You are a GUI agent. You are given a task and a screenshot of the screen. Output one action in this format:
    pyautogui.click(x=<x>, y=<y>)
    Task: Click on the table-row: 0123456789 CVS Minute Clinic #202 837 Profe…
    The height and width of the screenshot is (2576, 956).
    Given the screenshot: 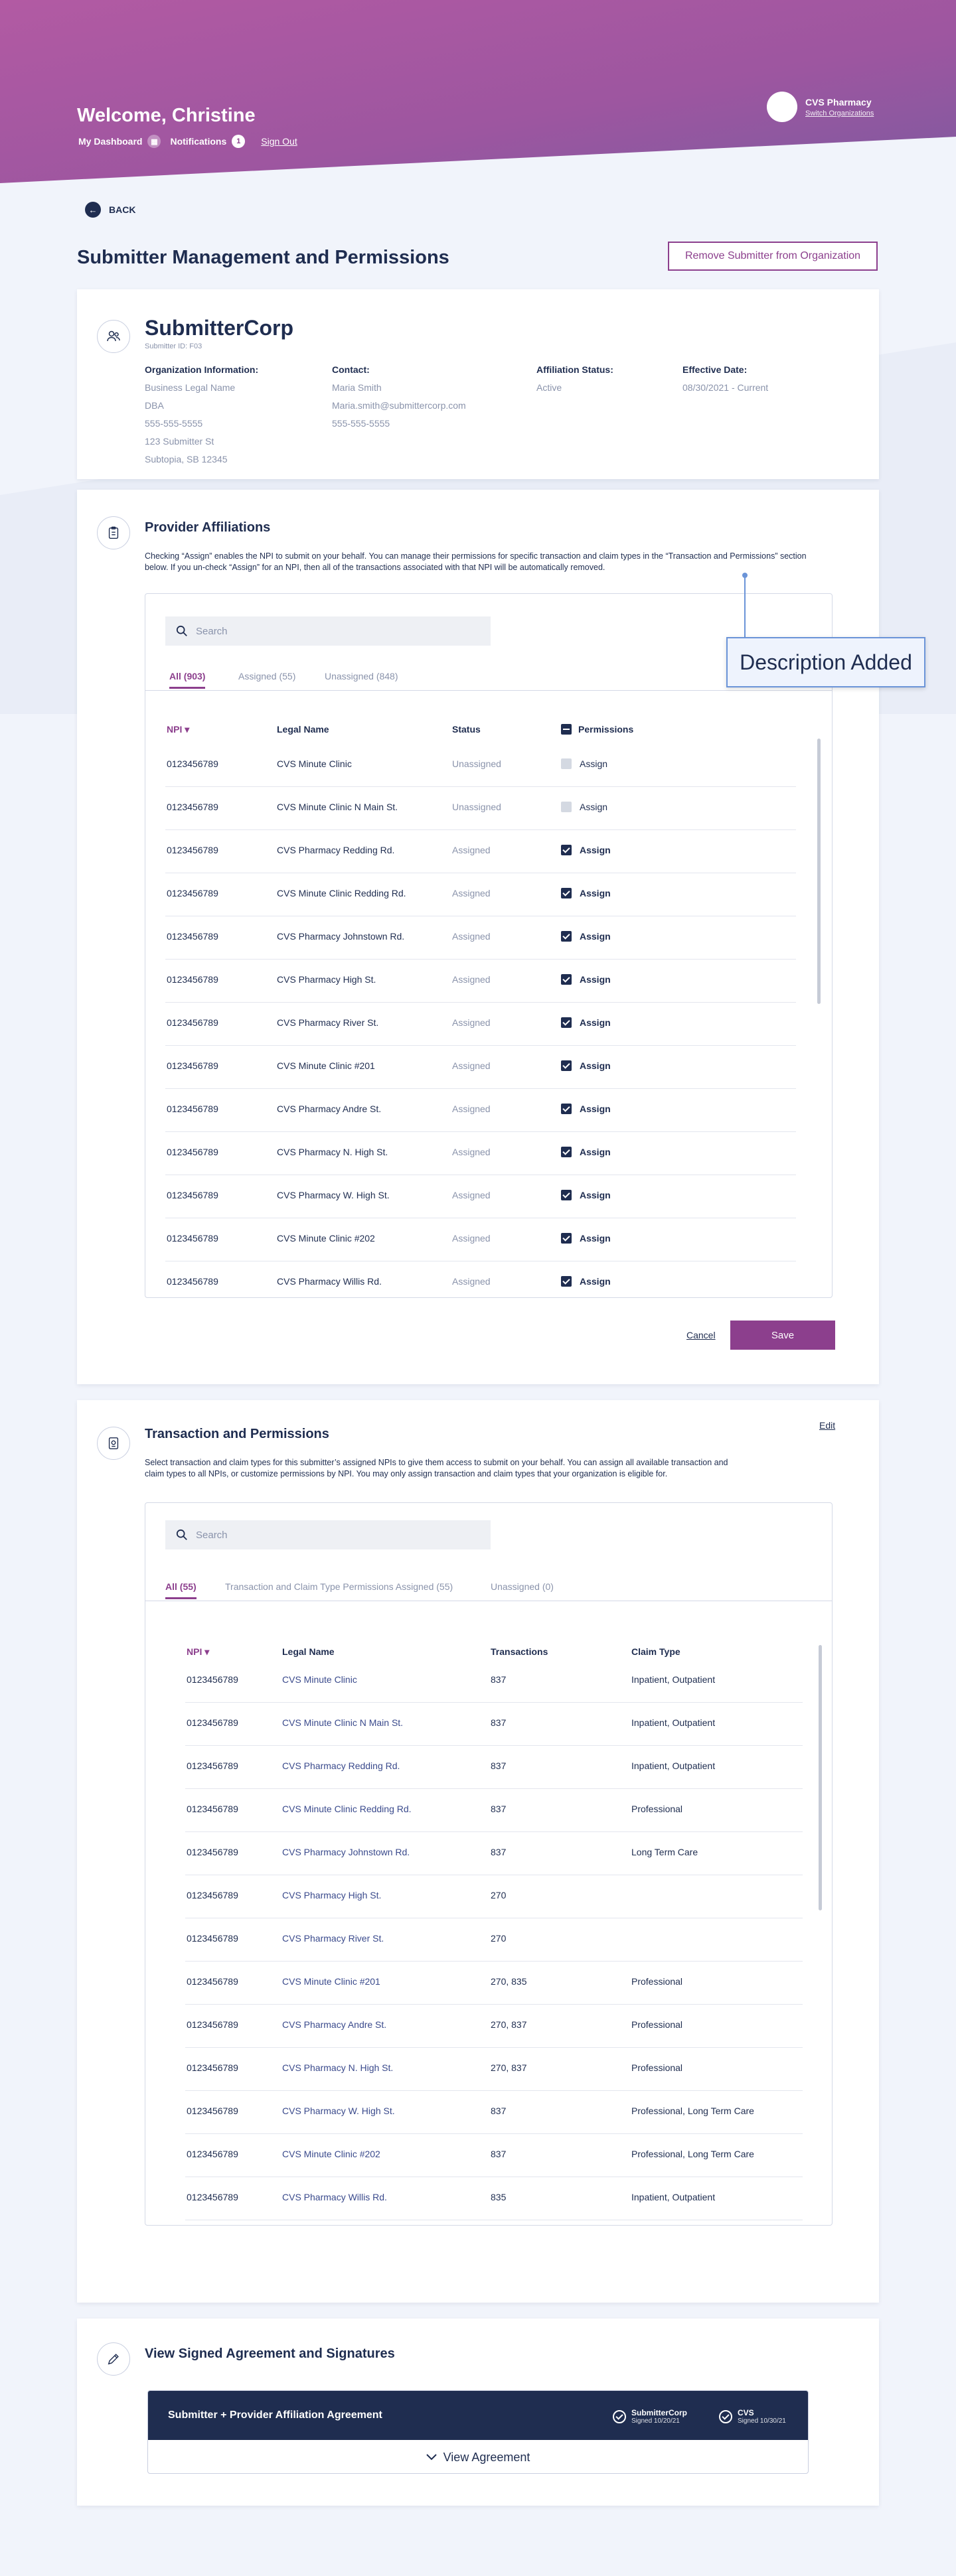 What is the action you would take?
    pyautogui.click(x=494, y=2155)
    